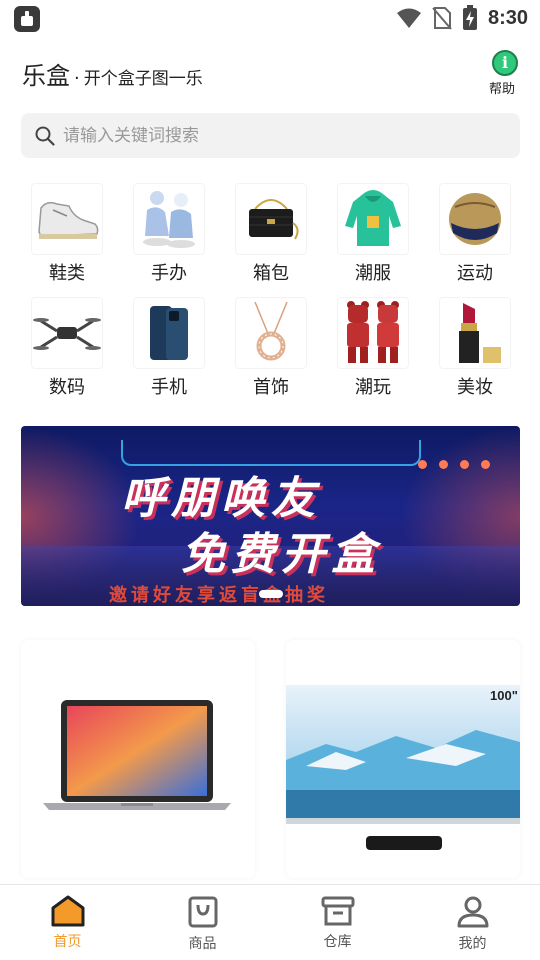 Image resolution: width=540 pixels, height=960 pixels. I want to click on category-item-toys: 潮玩, so click(373, 349).